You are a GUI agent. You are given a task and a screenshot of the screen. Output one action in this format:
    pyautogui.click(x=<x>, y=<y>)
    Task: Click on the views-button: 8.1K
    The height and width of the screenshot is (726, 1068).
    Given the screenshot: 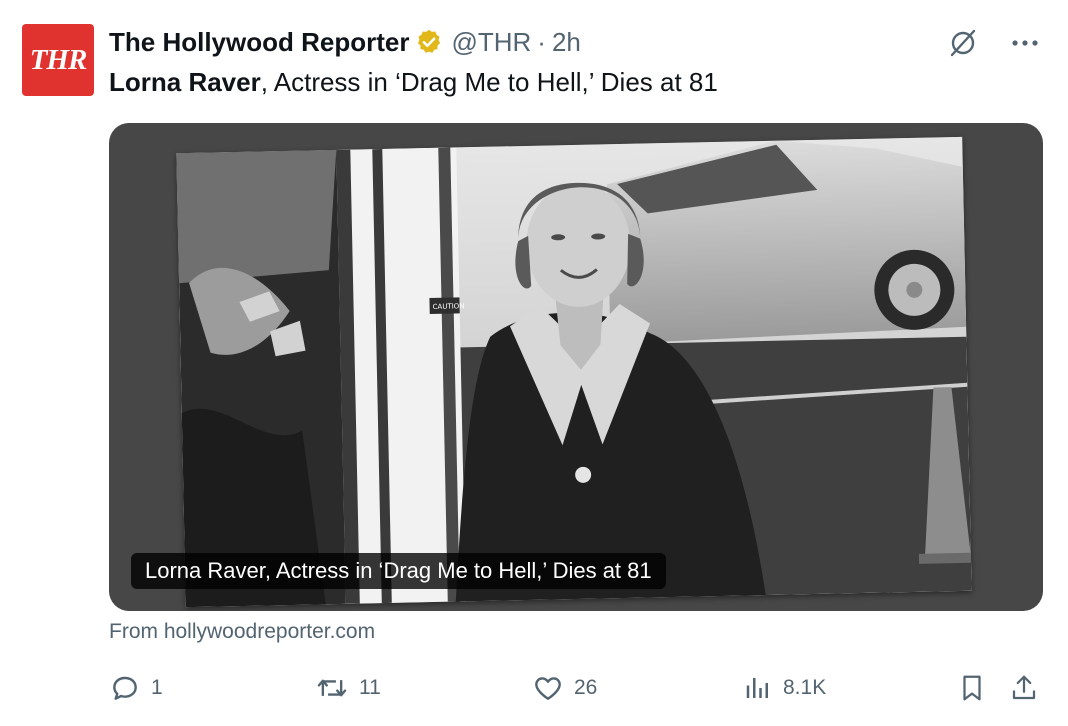 What is the action you would take?
    pyautogui.click(x=784, y=688)
    